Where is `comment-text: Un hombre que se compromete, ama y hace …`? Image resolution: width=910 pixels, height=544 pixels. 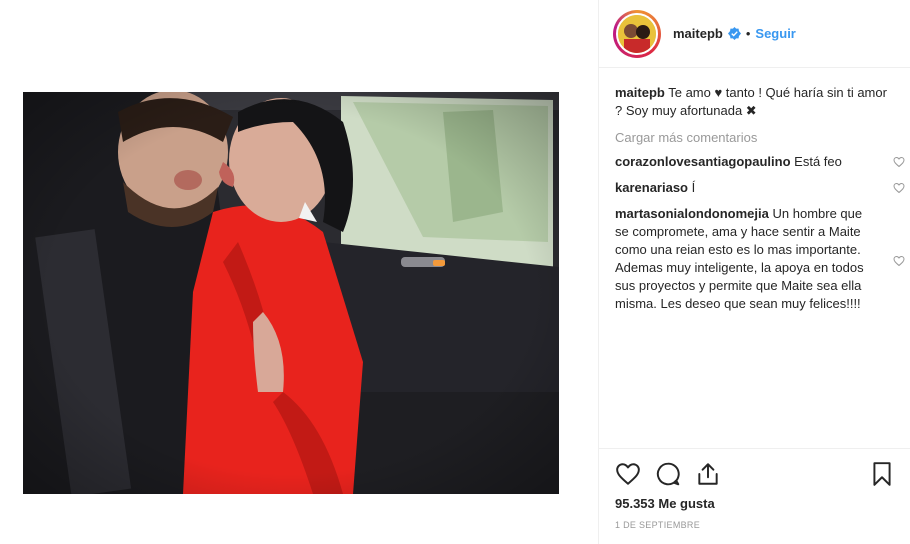 comment-text: Un hombre que se compromete, ama y hace … is located at coordinates (739, 258).